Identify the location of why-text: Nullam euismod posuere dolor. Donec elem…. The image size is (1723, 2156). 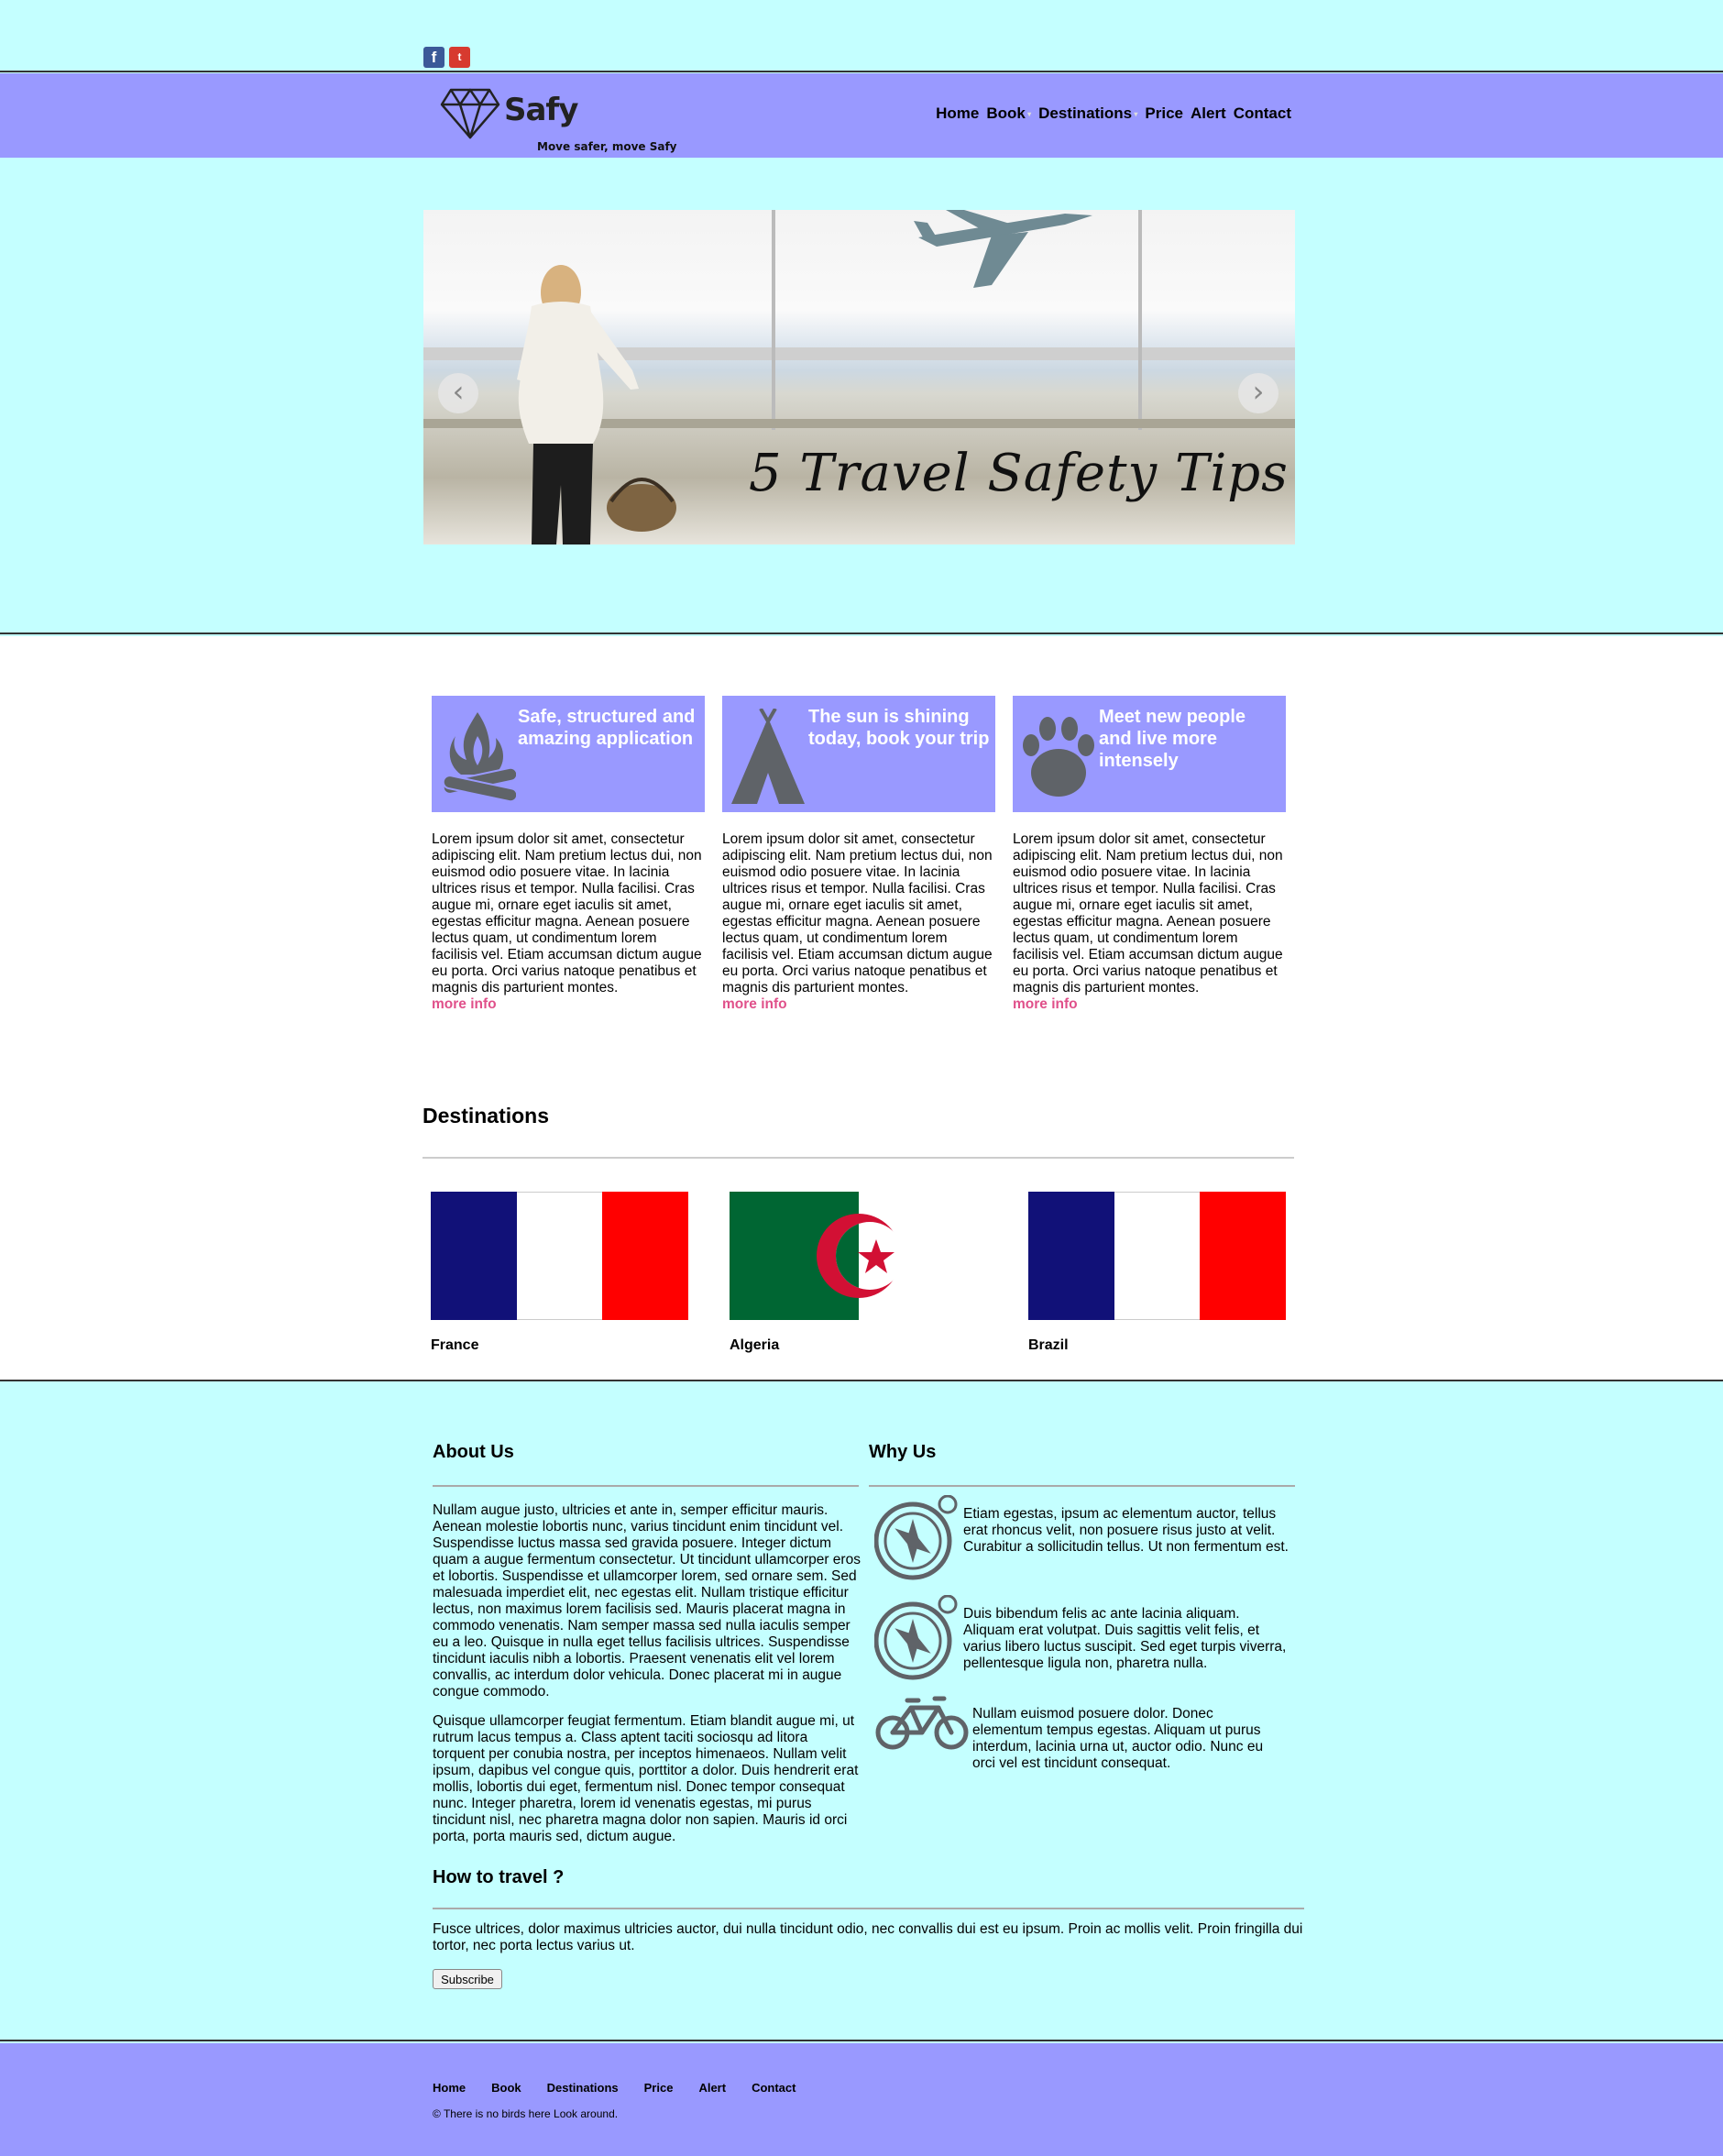
(1118, 1738).